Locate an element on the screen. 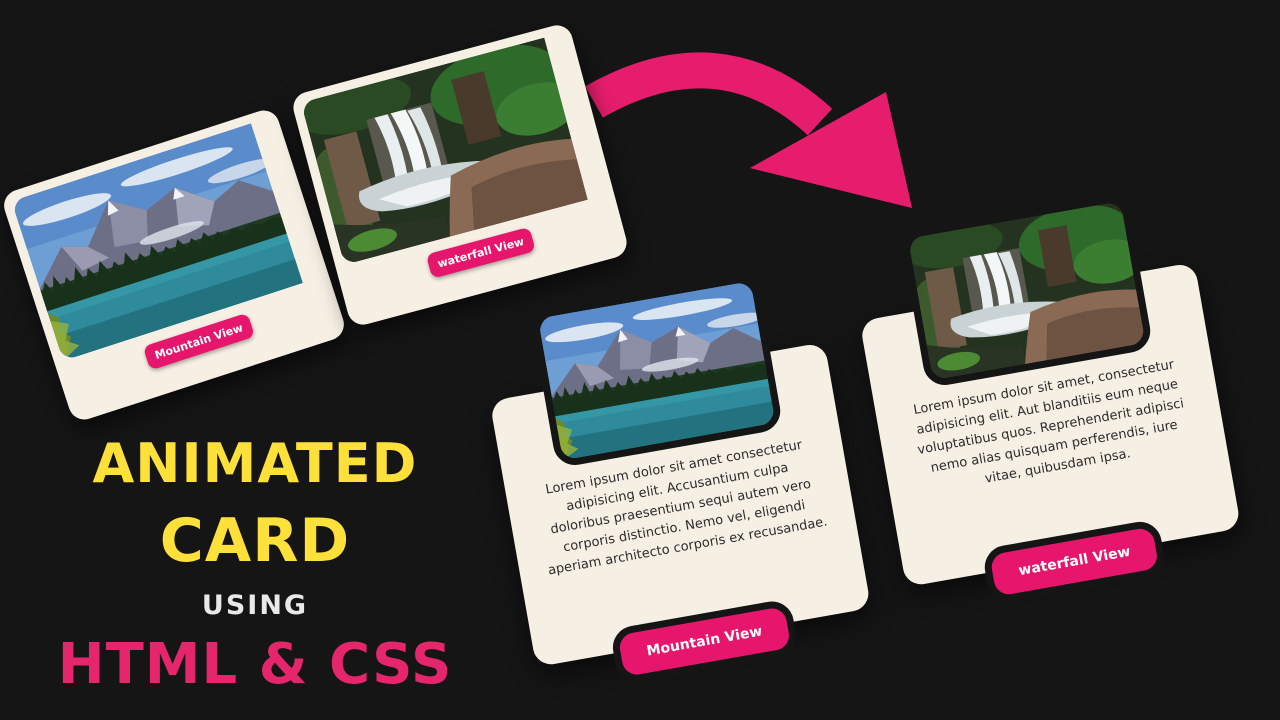 The image size is (1280, 720). title-html-css: HTML & CSS is located at coordinates (255, 664).